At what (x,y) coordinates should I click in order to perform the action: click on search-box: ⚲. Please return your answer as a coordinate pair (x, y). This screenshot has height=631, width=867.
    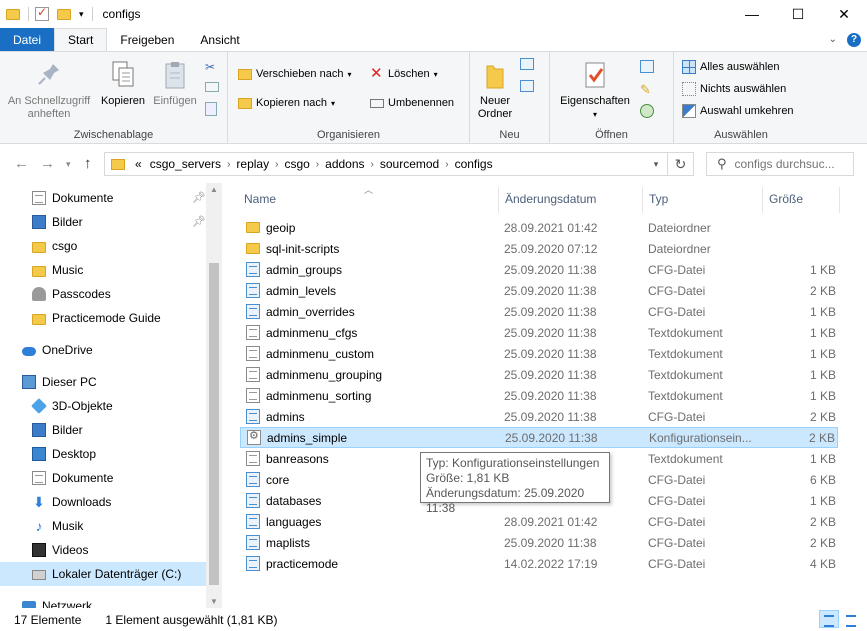
    Looking at the image, I should click on (780, 164).